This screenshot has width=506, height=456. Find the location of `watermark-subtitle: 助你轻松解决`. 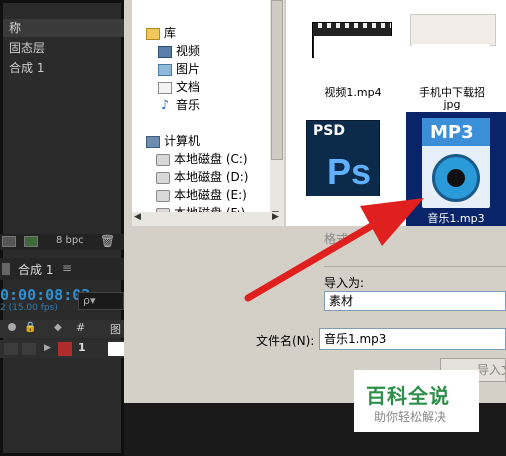

watermark-subtitle: 助你轻松解决 is located at coordinates (410, 417).